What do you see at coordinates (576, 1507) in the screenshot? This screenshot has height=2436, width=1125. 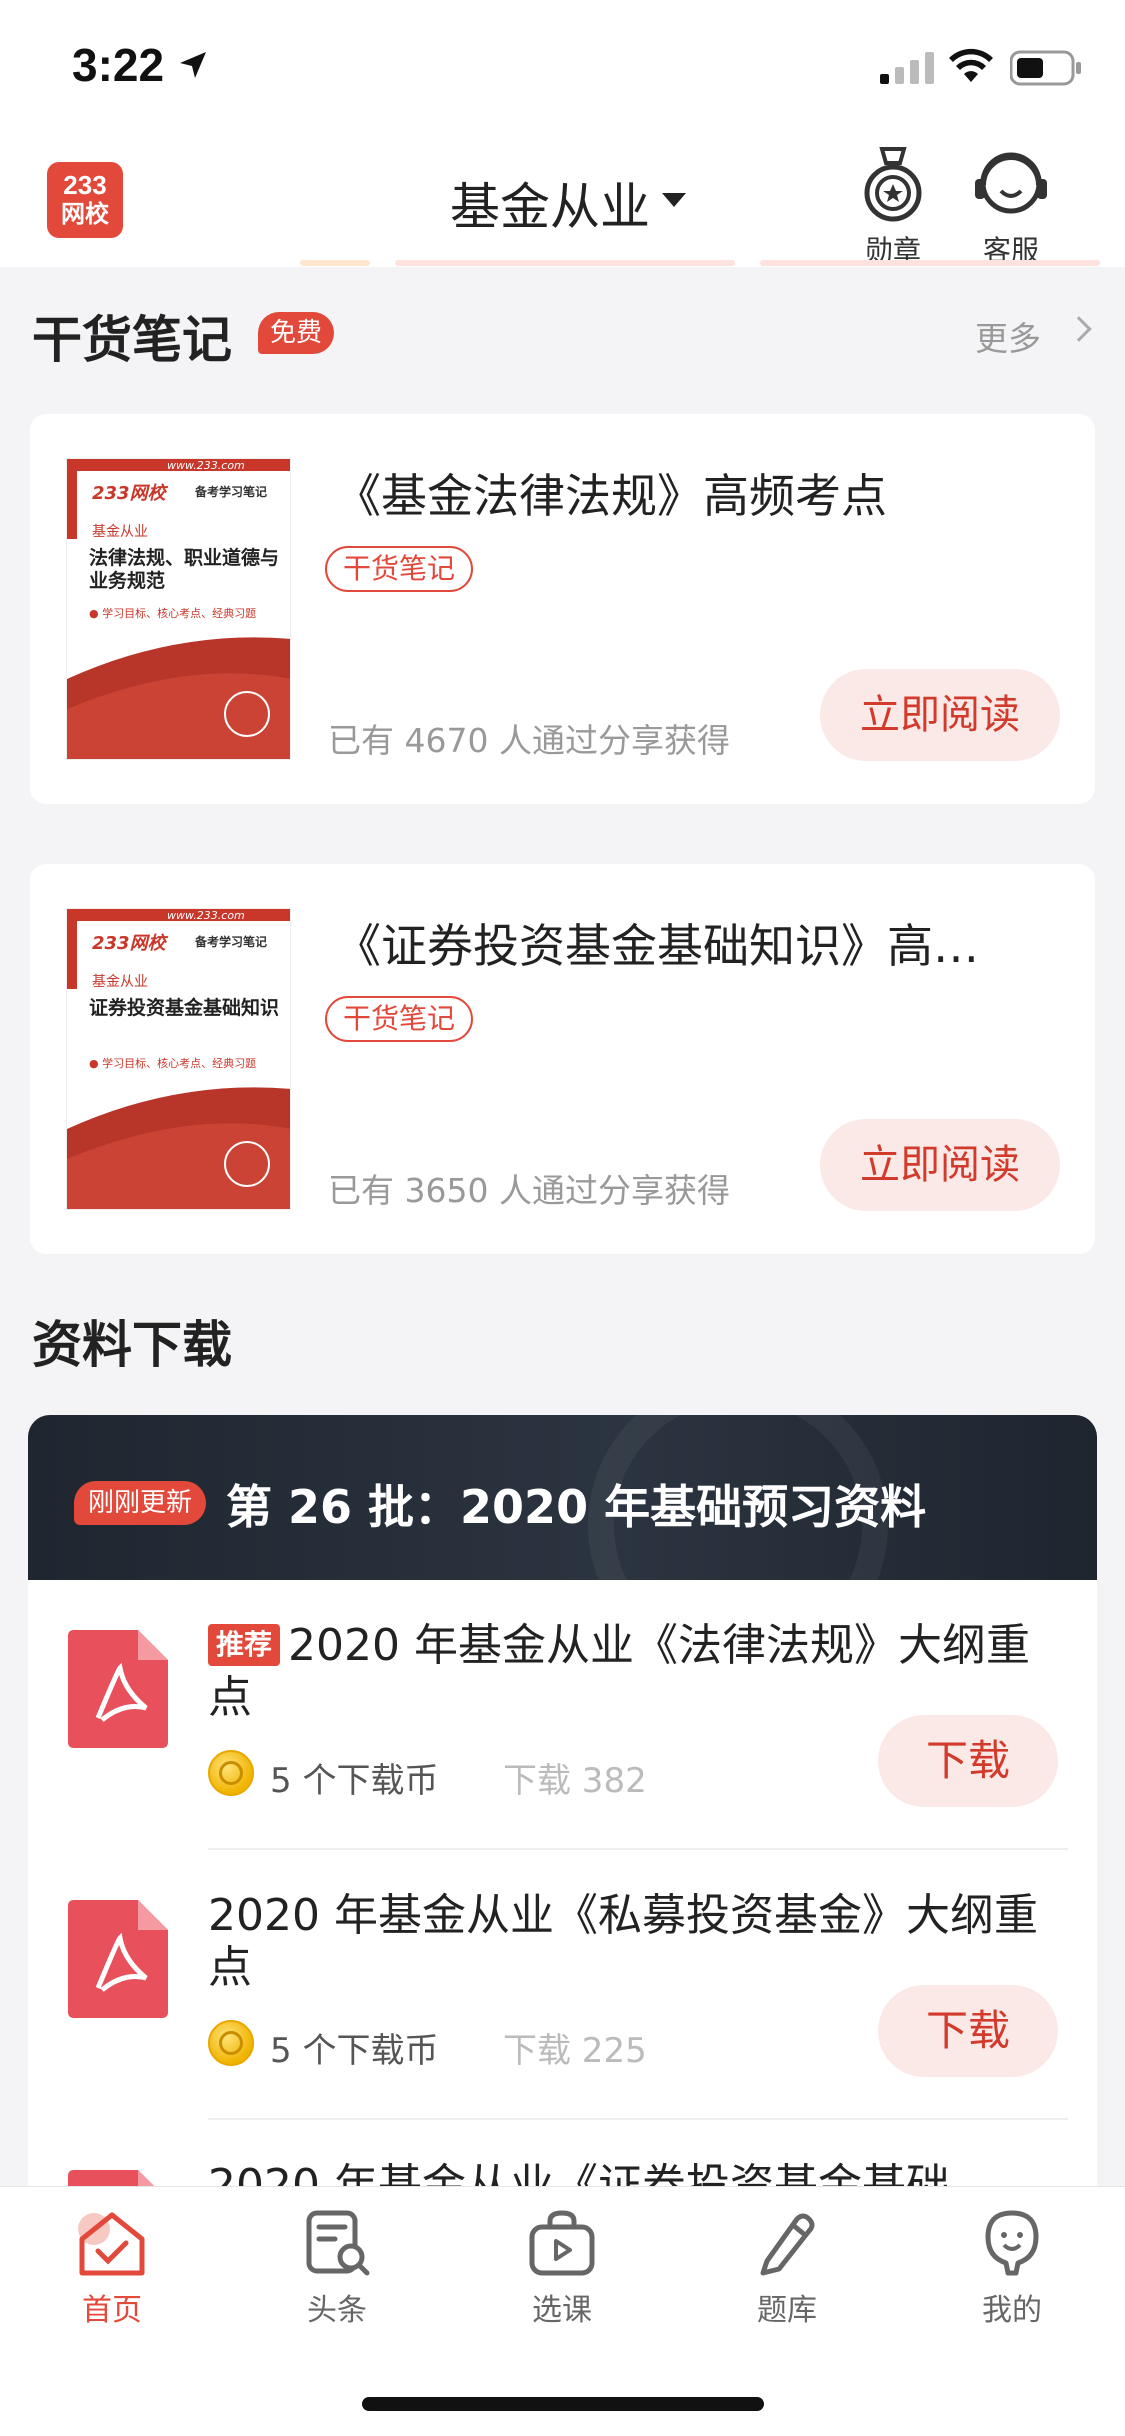 I see `batch-title: 第 26 批：2020 年基础预习资料` at bounding box center [576, 1507].